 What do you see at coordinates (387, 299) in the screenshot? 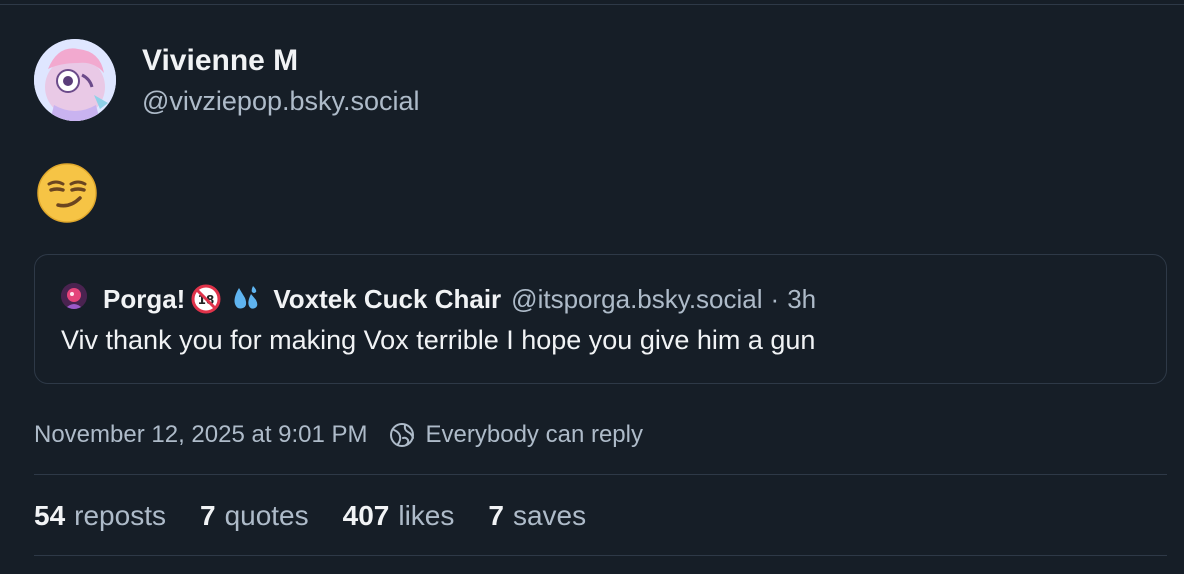
I see `quoted-author-display-name-rest: Voxtek Cuck Chair` at bounding box center [387, 299].